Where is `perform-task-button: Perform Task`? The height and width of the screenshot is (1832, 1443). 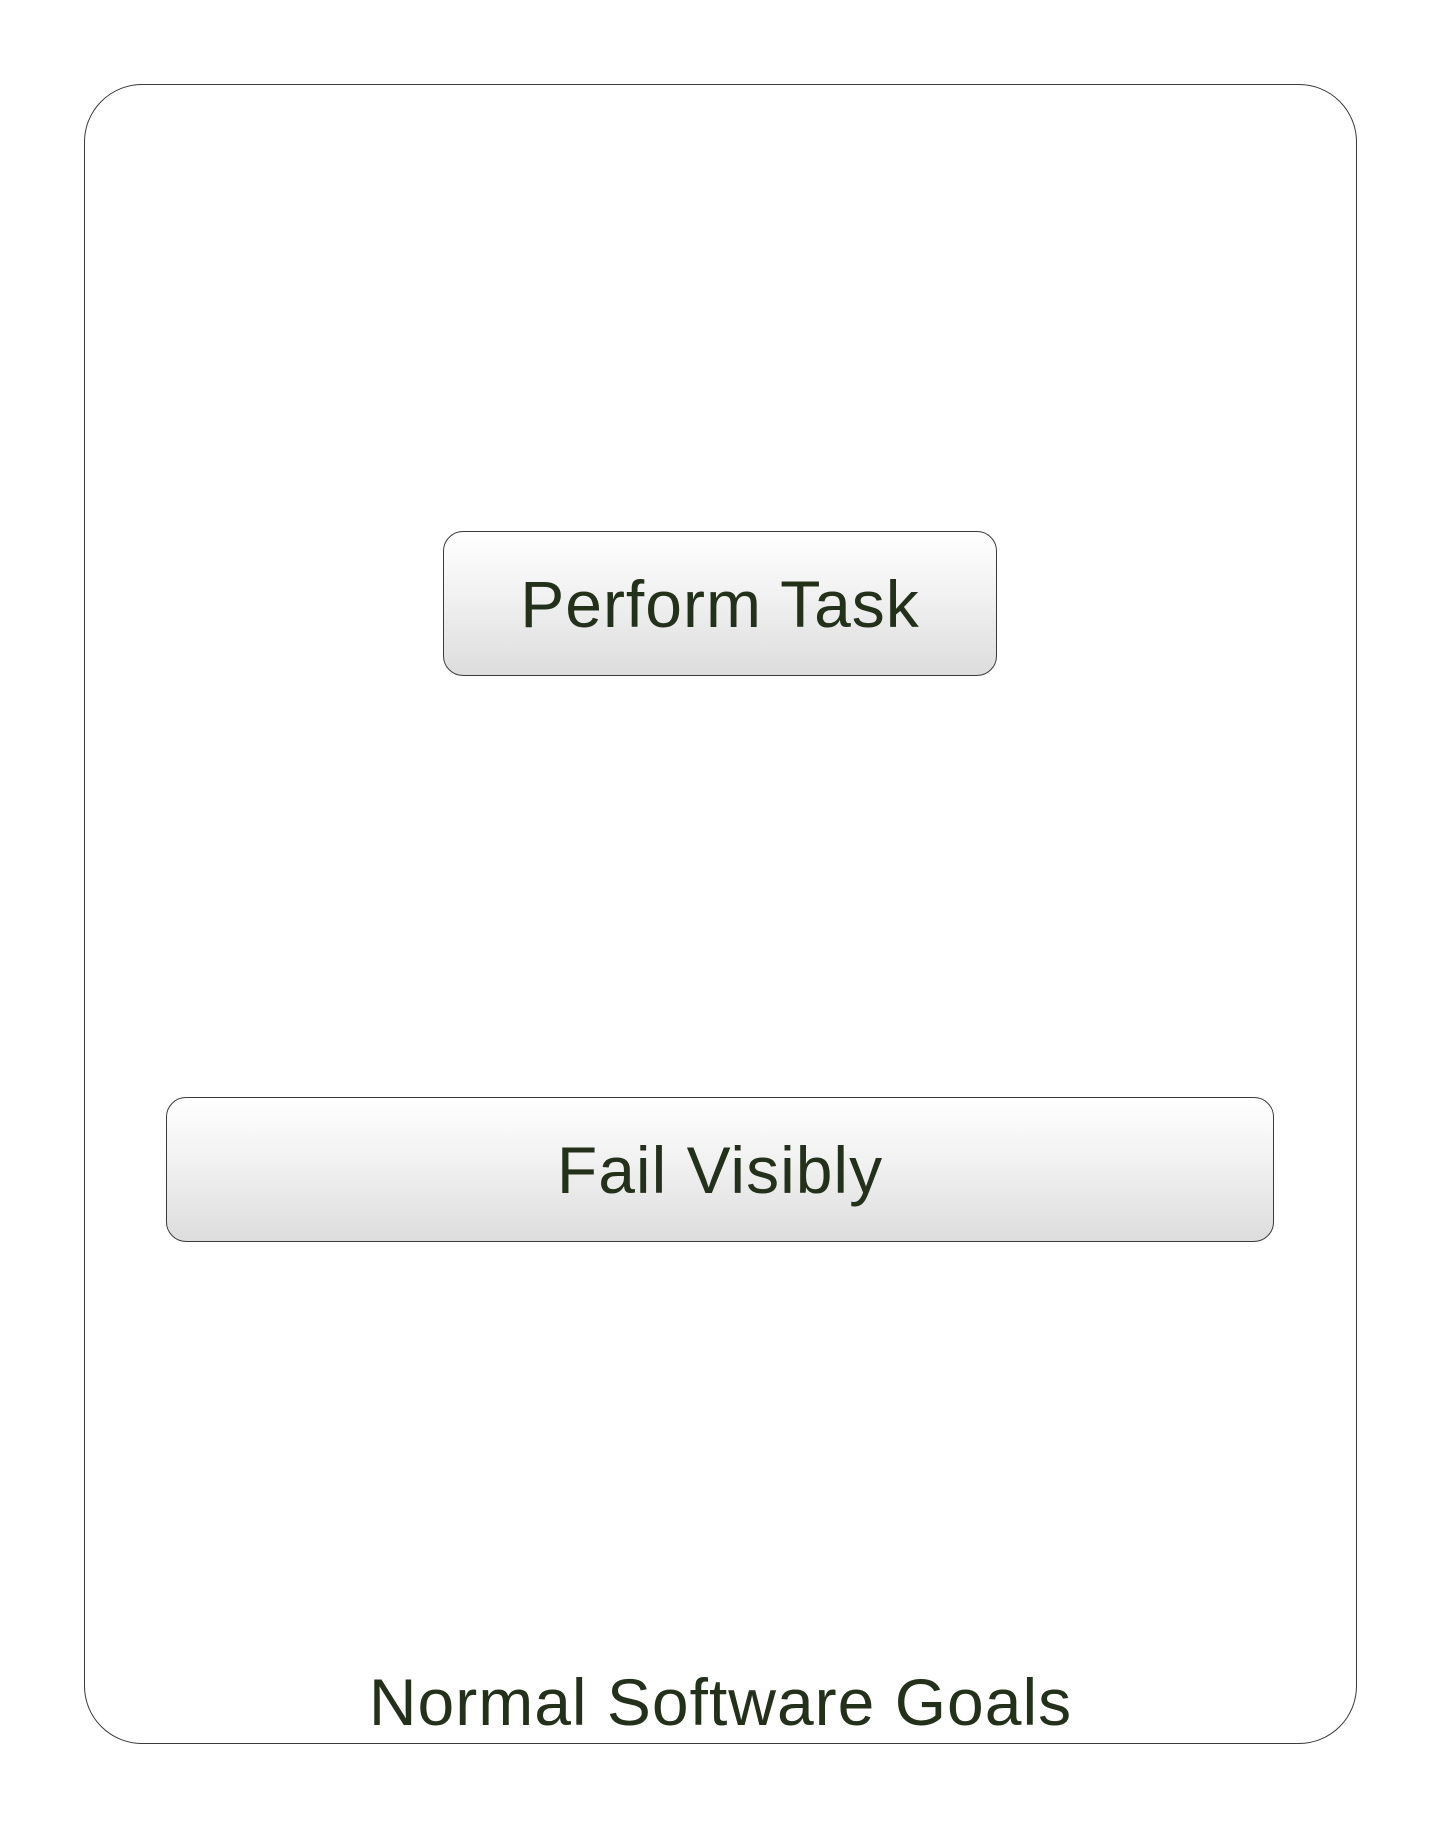 perform-task-button: Perform Task is located at coordinates (720, 603).